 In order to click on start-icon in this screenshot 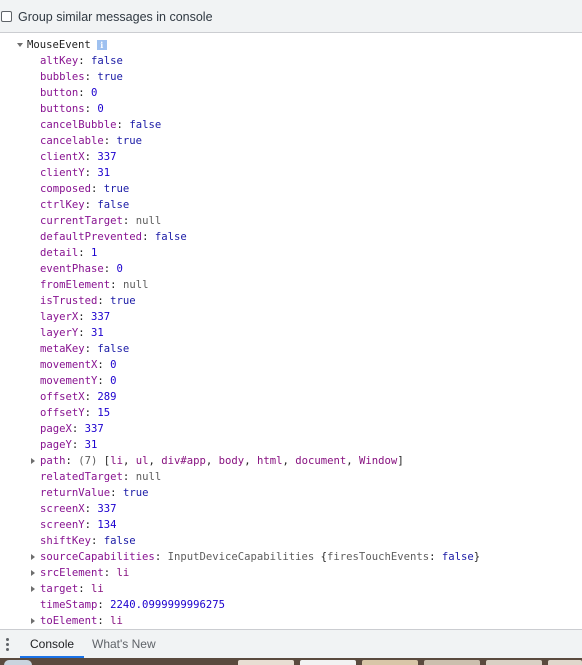, I will do `click(18, 662)`.